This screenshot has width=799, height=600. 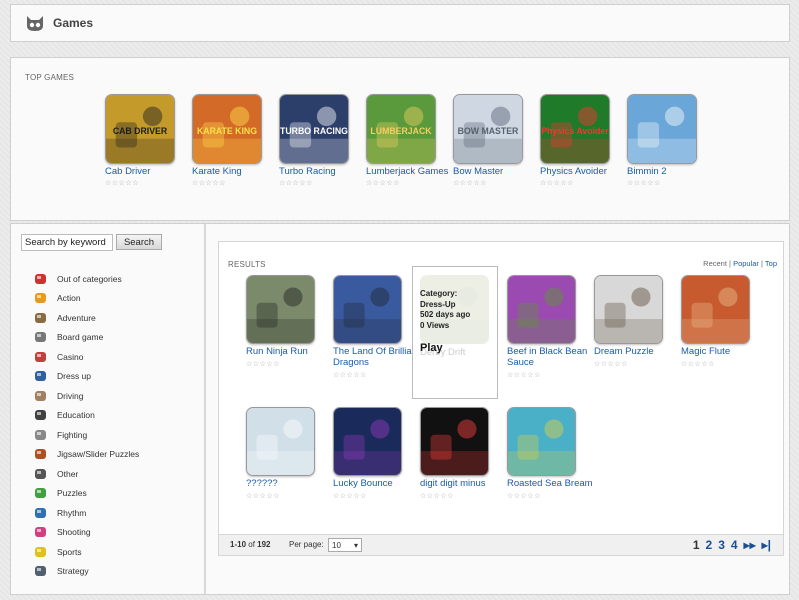 I want to click on category-item: Dress up, so click(x=86, y=377).